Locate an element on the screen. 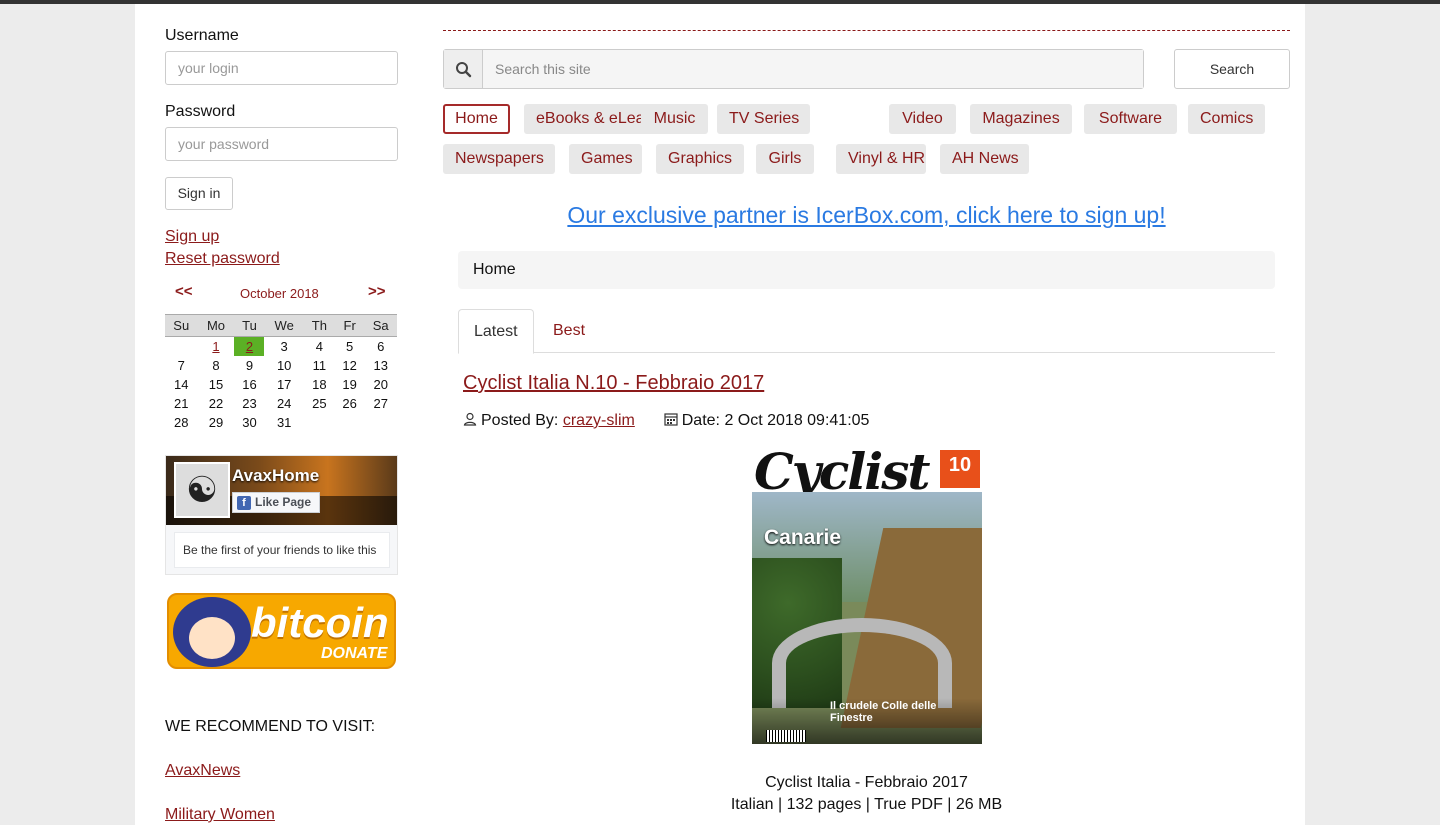 Image resolution: width=1440 pixels, height=825 pixels. calendar-week: 21 22 23 24 25 26 27 is located at coordinates (281, 403).